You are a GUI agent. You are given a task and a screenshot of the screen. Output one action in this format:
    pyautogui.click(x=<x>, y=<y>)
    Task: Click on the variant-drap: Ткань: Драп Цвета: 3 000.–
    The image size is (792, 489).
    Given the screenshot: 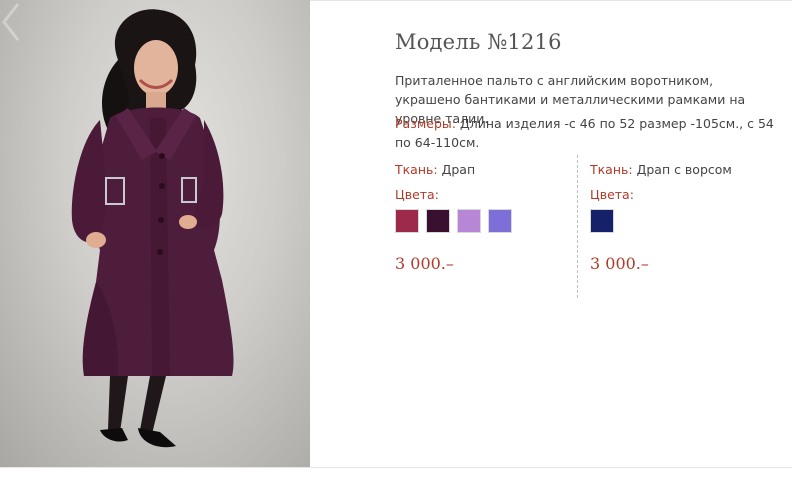 What is the action you would take?
    pyautogui.click(x=480, y=216)
    